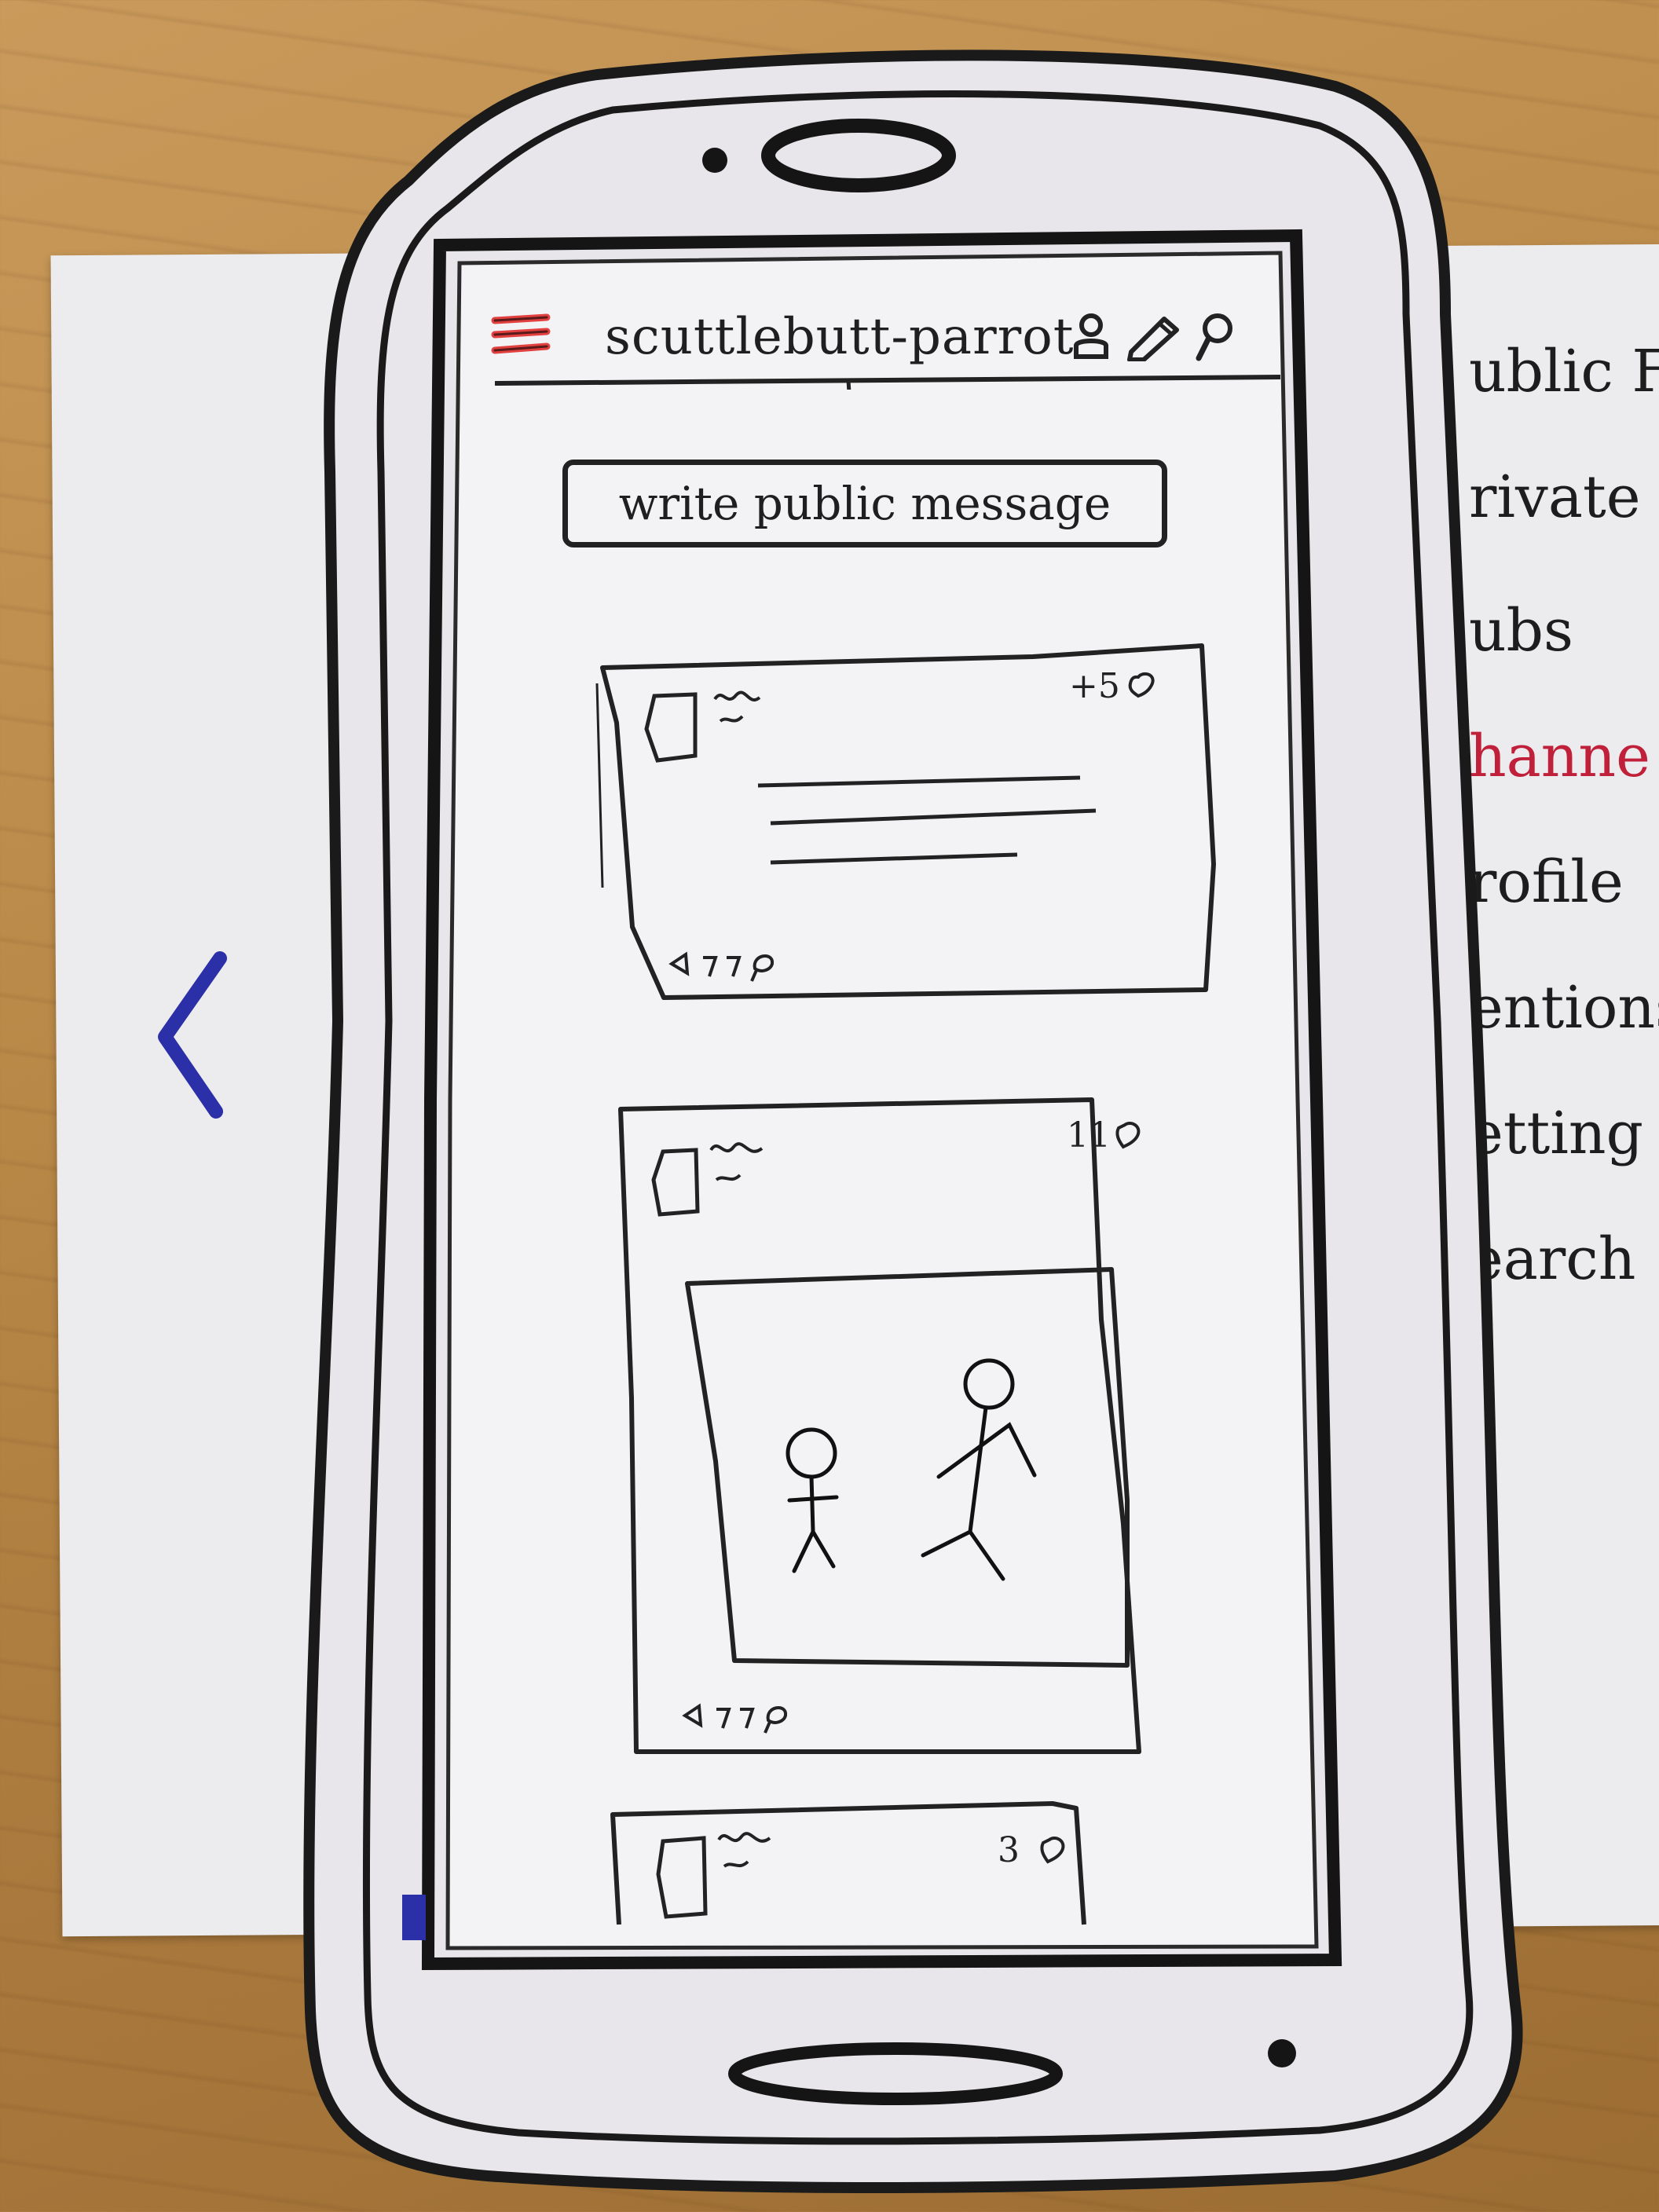 Image resolution: width=1659 pixels, height=2212 pixels. I want to click on pen-icon, so click(1154, 336).